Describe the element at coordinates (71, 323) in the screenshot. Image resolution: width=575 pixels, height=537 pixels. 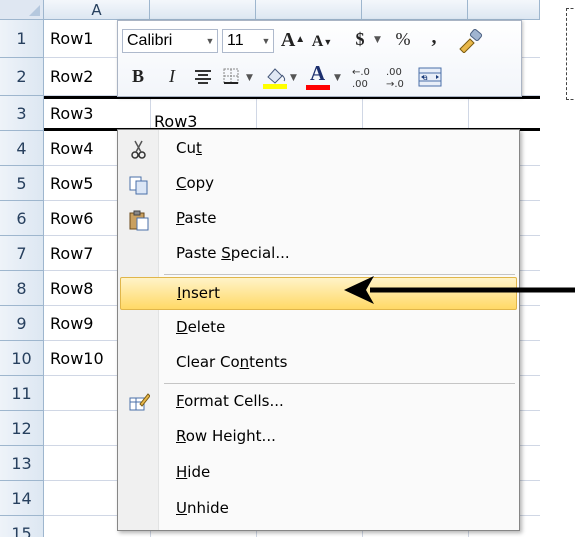
I see `cell-a: Row9` at that location.